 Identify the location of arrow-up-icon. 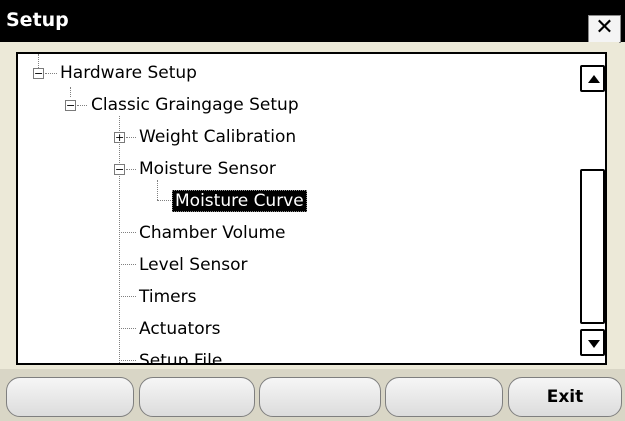
(594, 79).